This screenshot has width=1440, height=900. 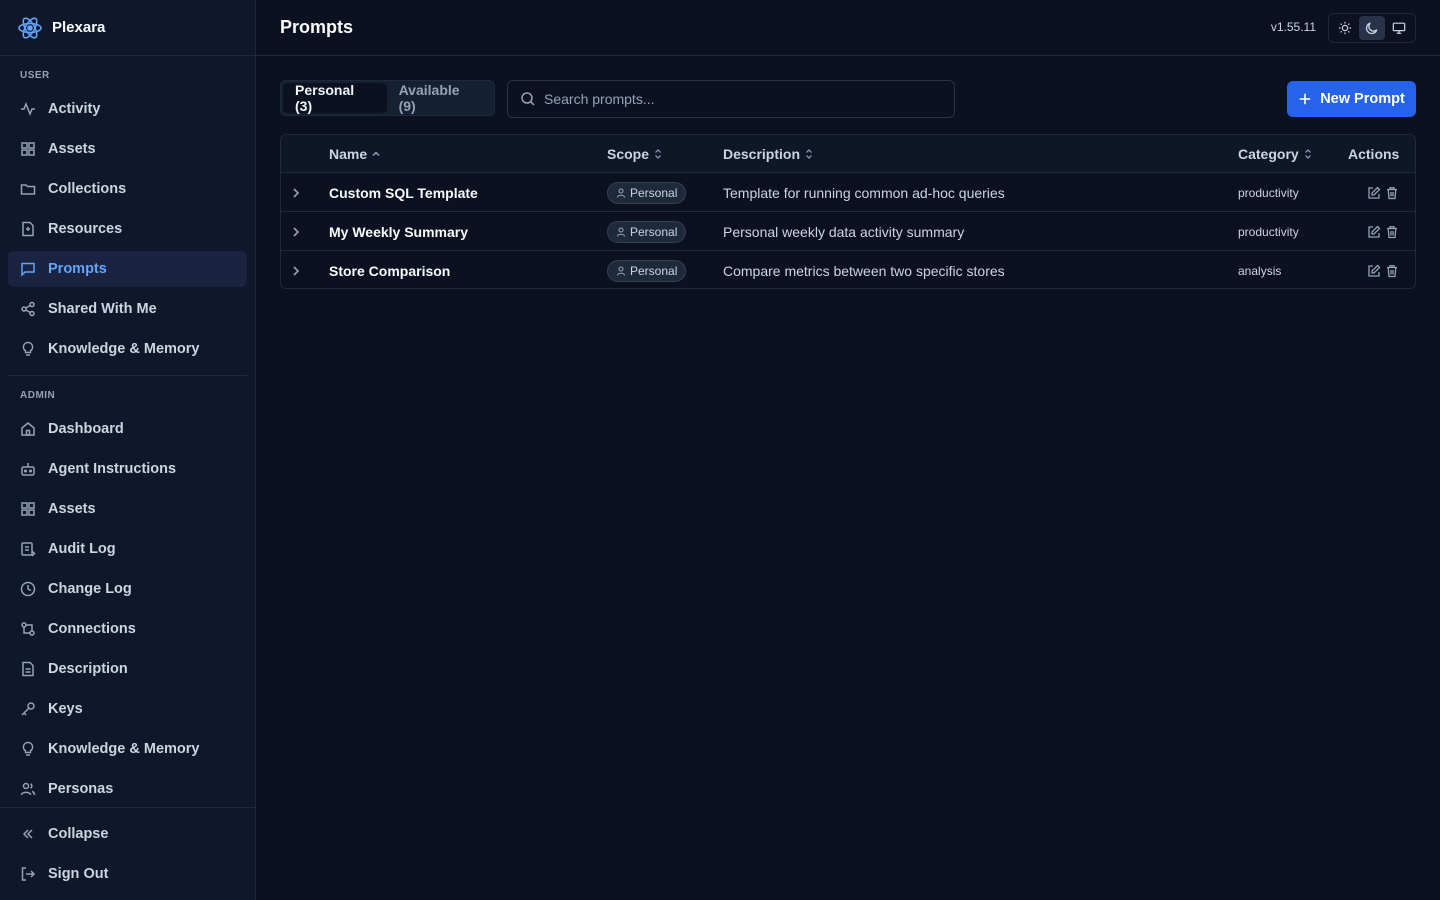 What do you see at coordinates (30, 27) in the screenshot?
I see `atom-logo-icon` at bounding box center [30, 27].